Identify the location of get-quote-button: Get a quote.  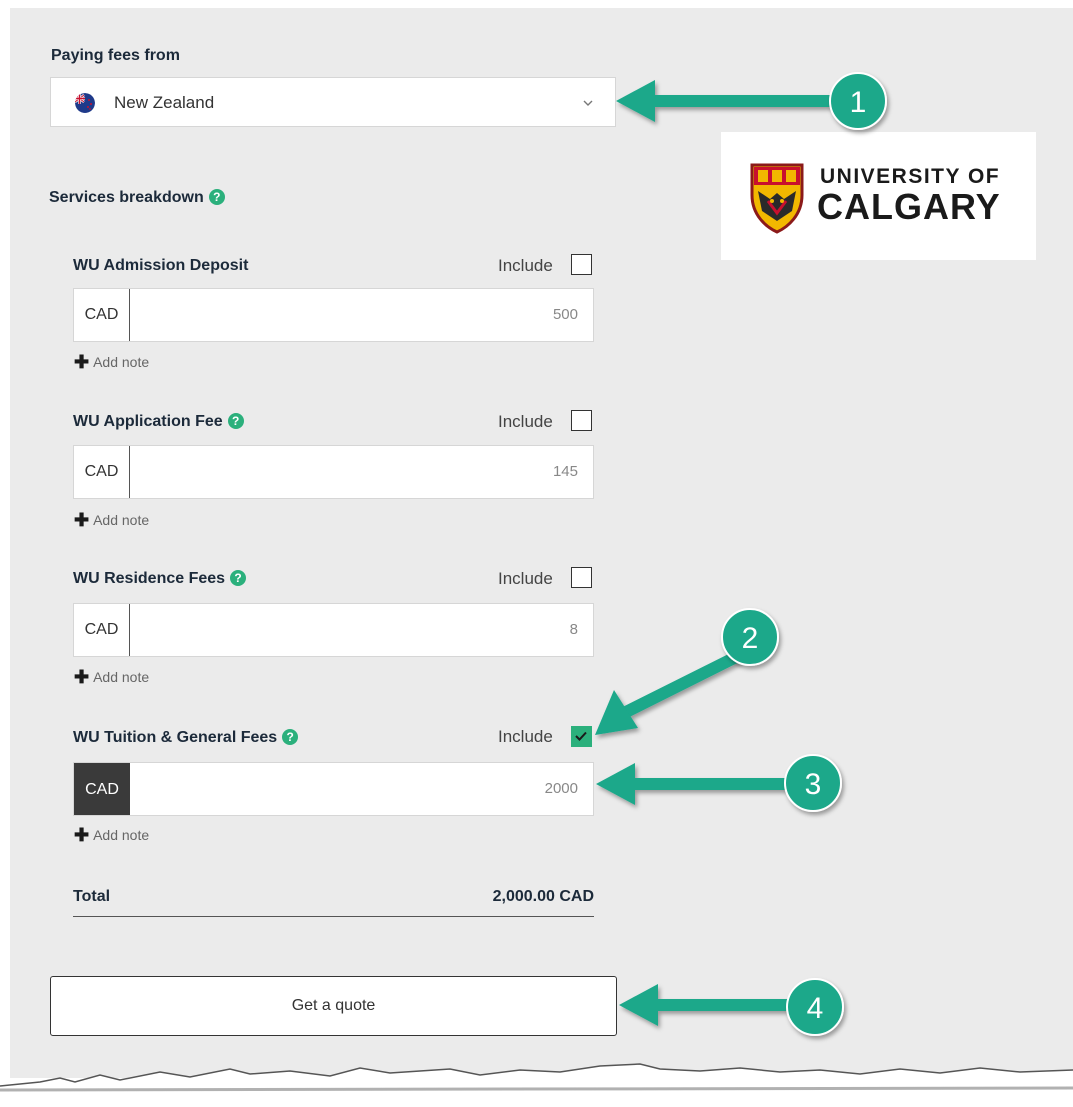
(333, 1006).